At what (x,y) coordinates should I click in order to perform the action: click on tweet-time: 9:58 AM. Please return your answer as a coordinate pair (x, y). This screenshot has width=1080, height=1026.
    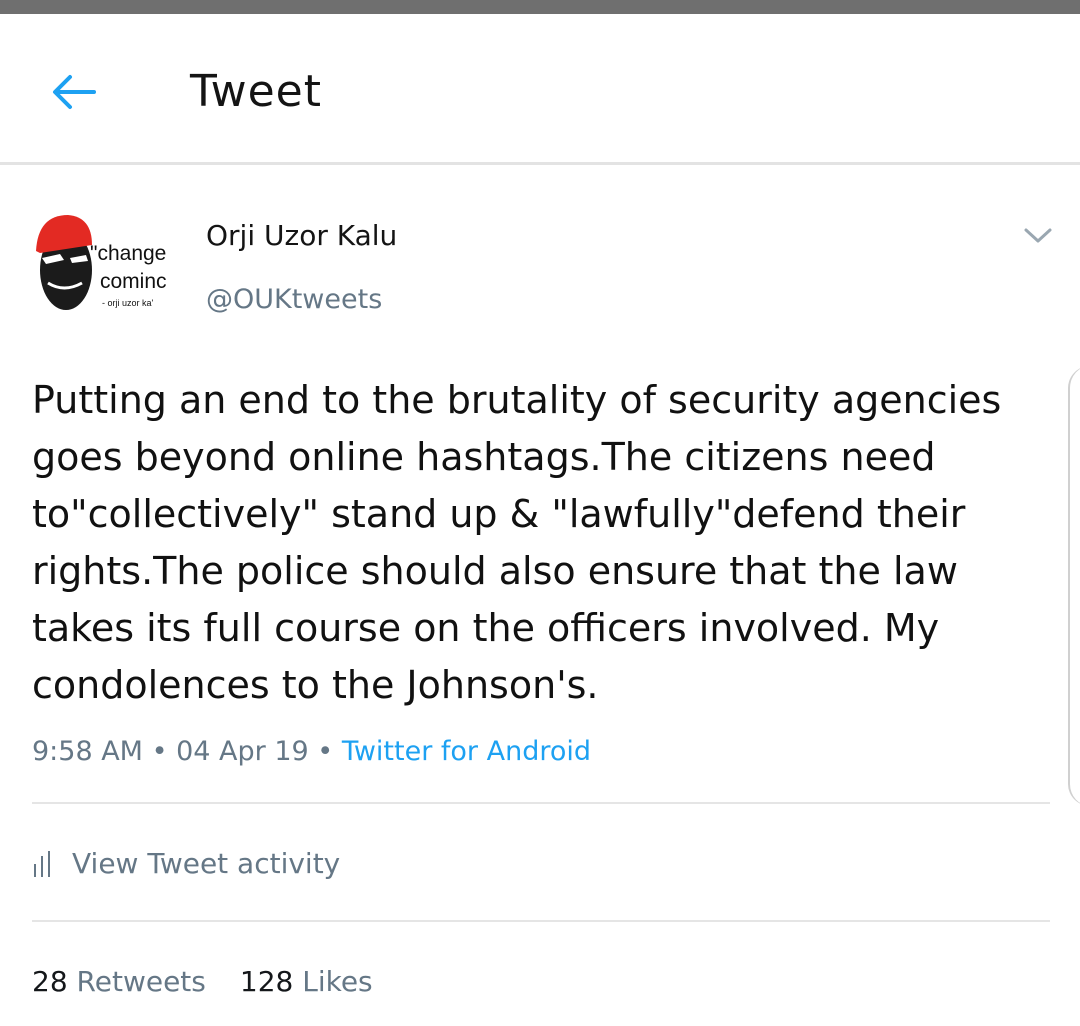
    Looking at the image, I should click on (87, 751).